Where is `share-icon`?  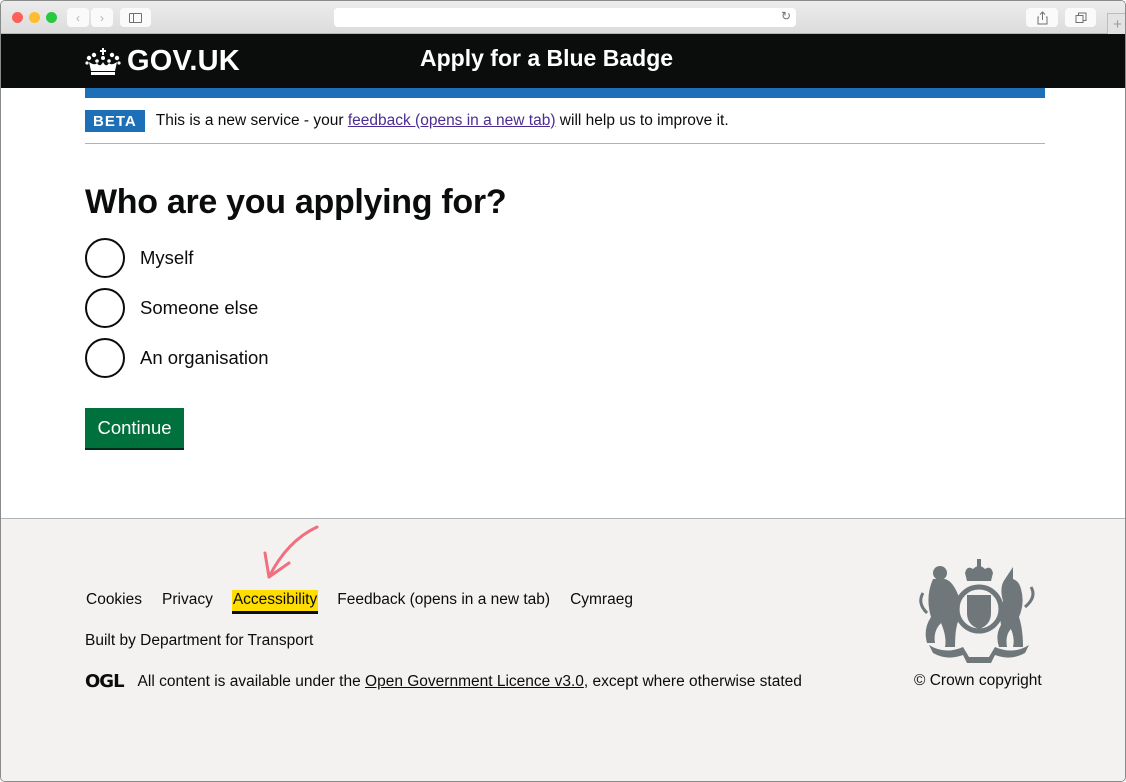 share-icon is located at coordinates (1042, 17).